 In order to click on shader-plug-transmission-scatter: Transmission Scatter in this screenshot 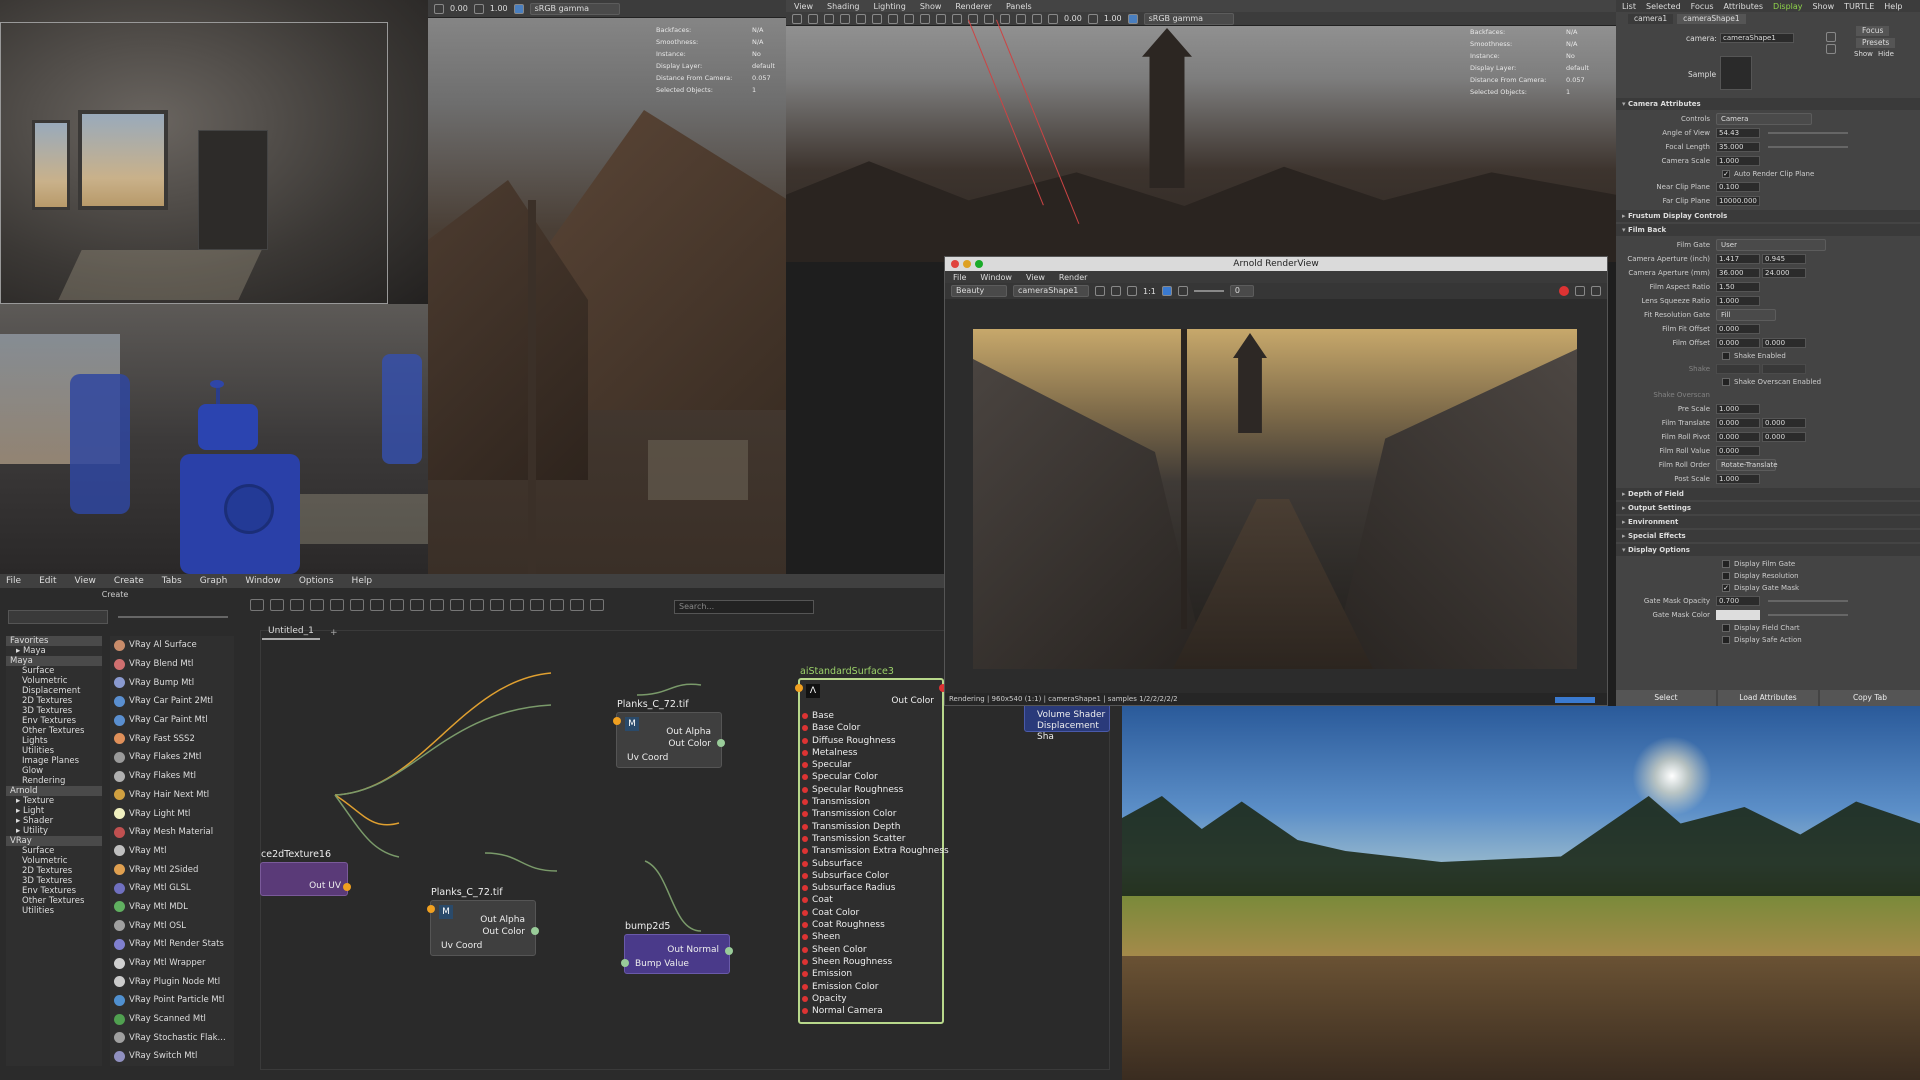, I will do `click(871, 839)`.